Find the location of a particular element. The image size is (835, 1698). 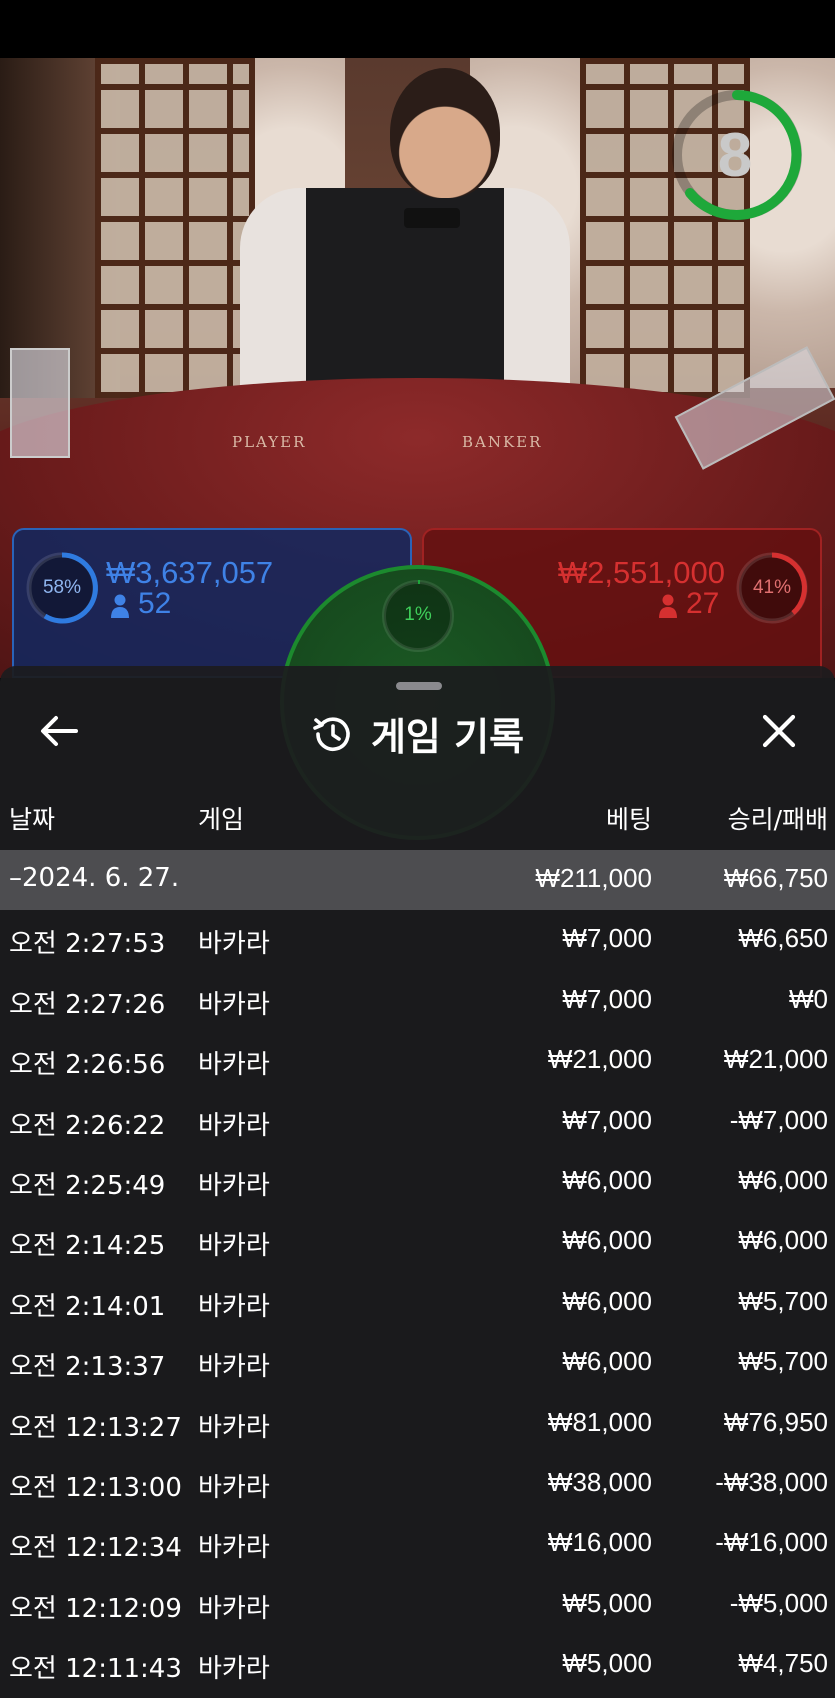

banker-bettor-count: 27 is located at coordinates (703, 603).